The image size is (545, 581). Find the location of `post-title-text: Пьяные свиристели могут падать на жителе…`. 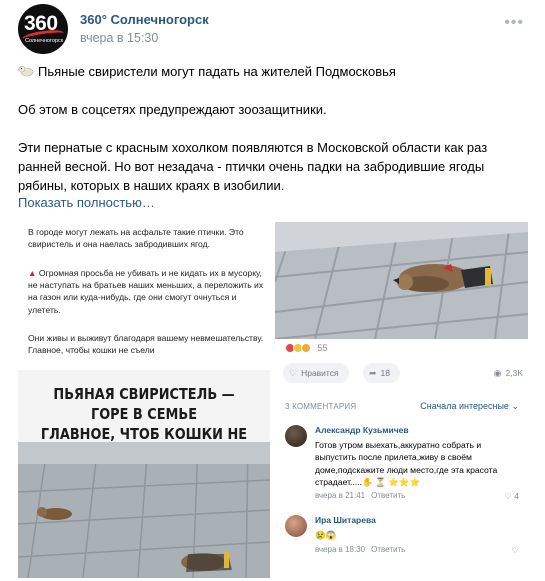

post-title-text: Пьяные свиристели могут падать на жителе… is located at coordinates (217, 71).